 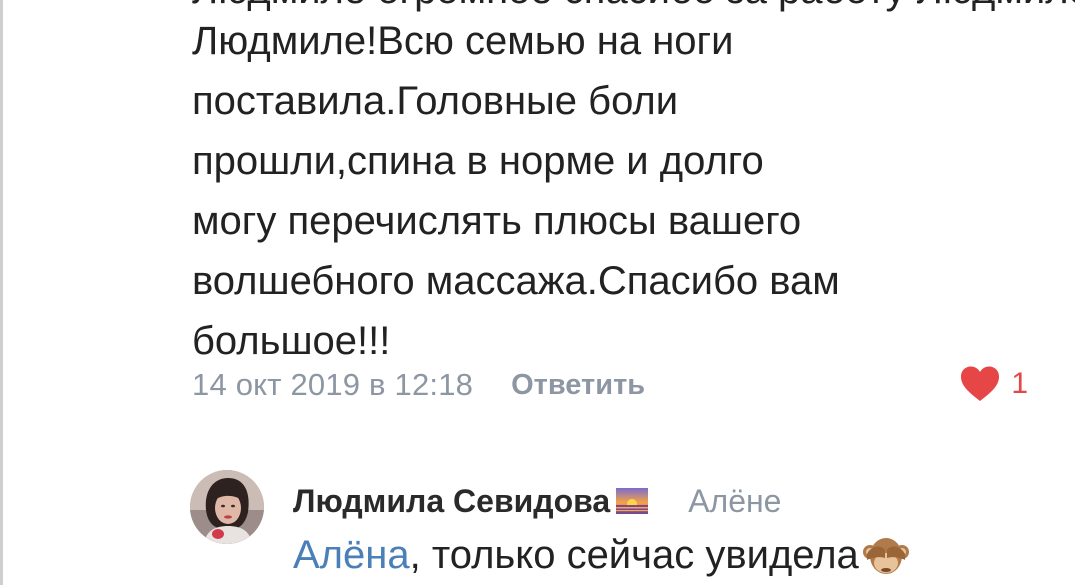 What do you see at coordinates (451, 501) in the screenshot?
I see `author-name: Людмила Севидова` at bounding box center [451, 501].